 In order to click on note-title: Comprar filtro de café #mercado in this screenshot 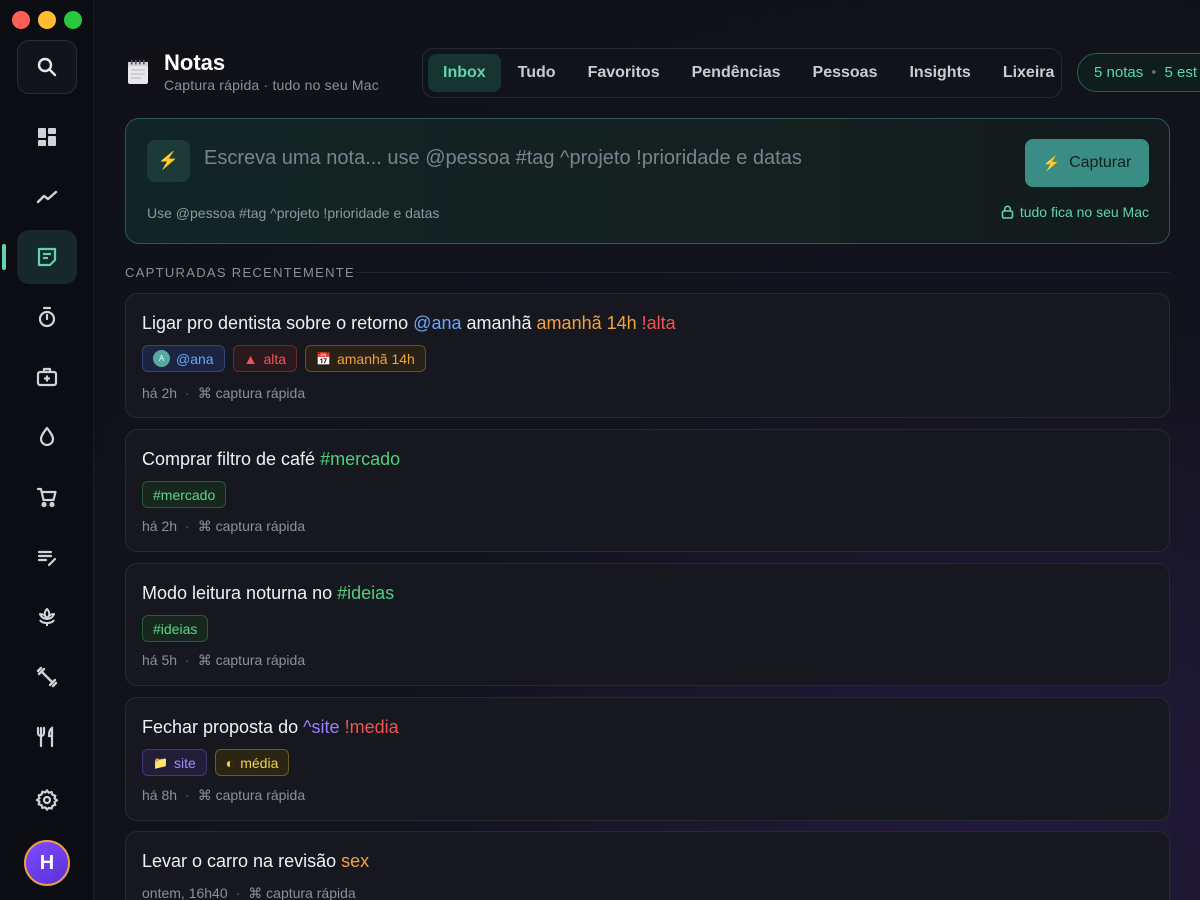, I will do `click(271, 459)`.